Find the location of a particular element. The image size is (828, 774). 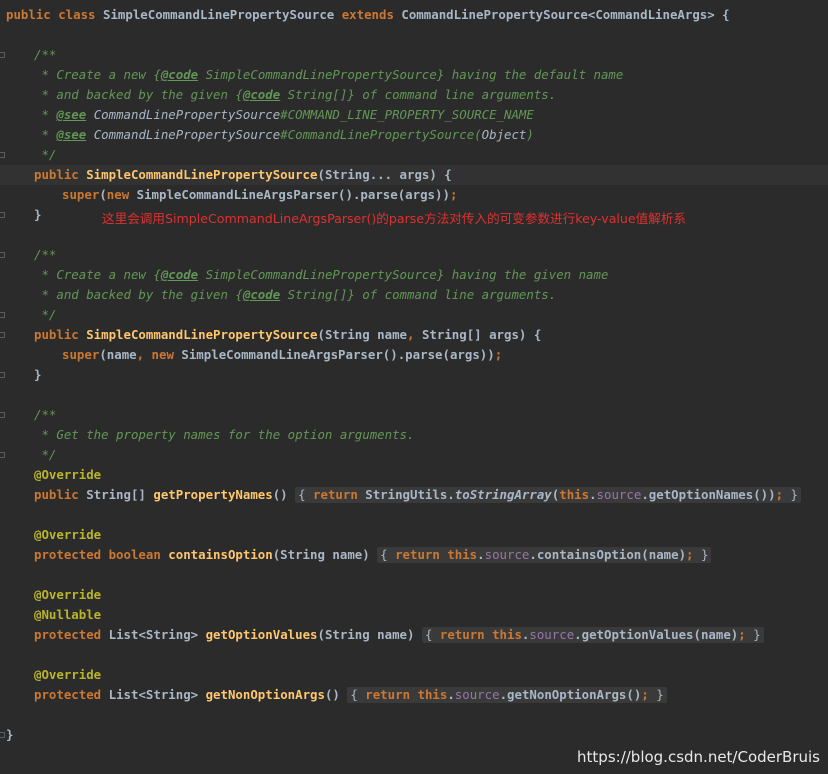

code-token: .getNonOptionArgs() is located at coordinates (570, 694).